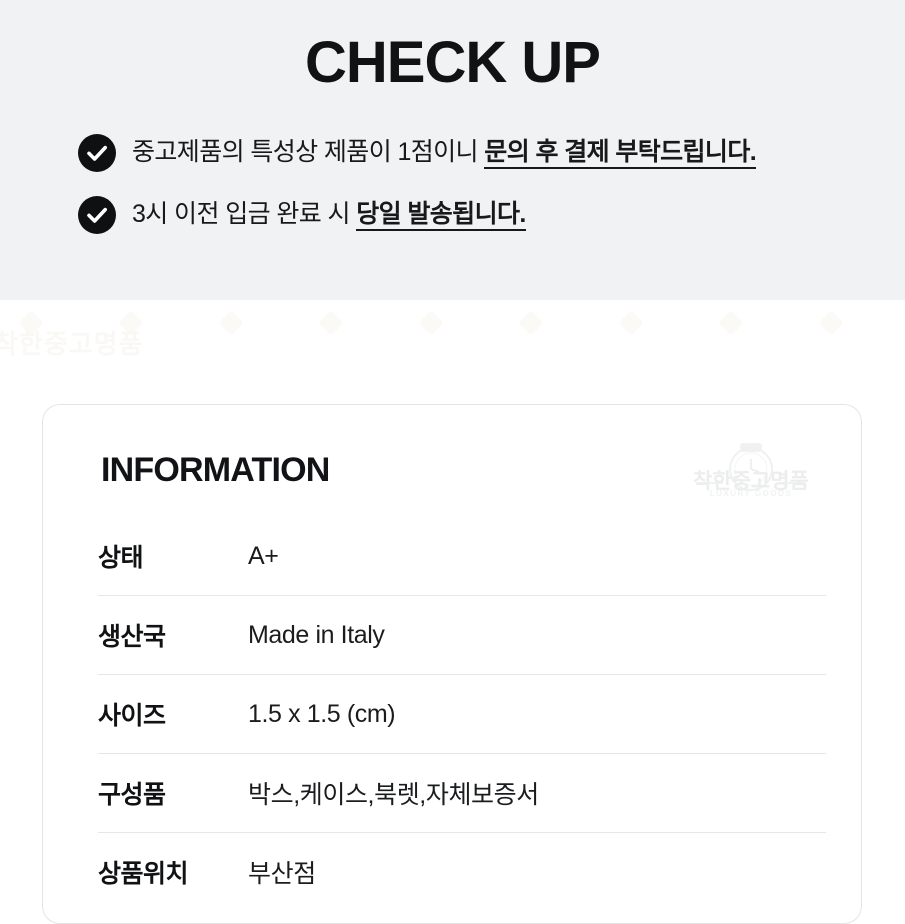  I want to click on table-row-label: 사이즈, so click(132, 716).